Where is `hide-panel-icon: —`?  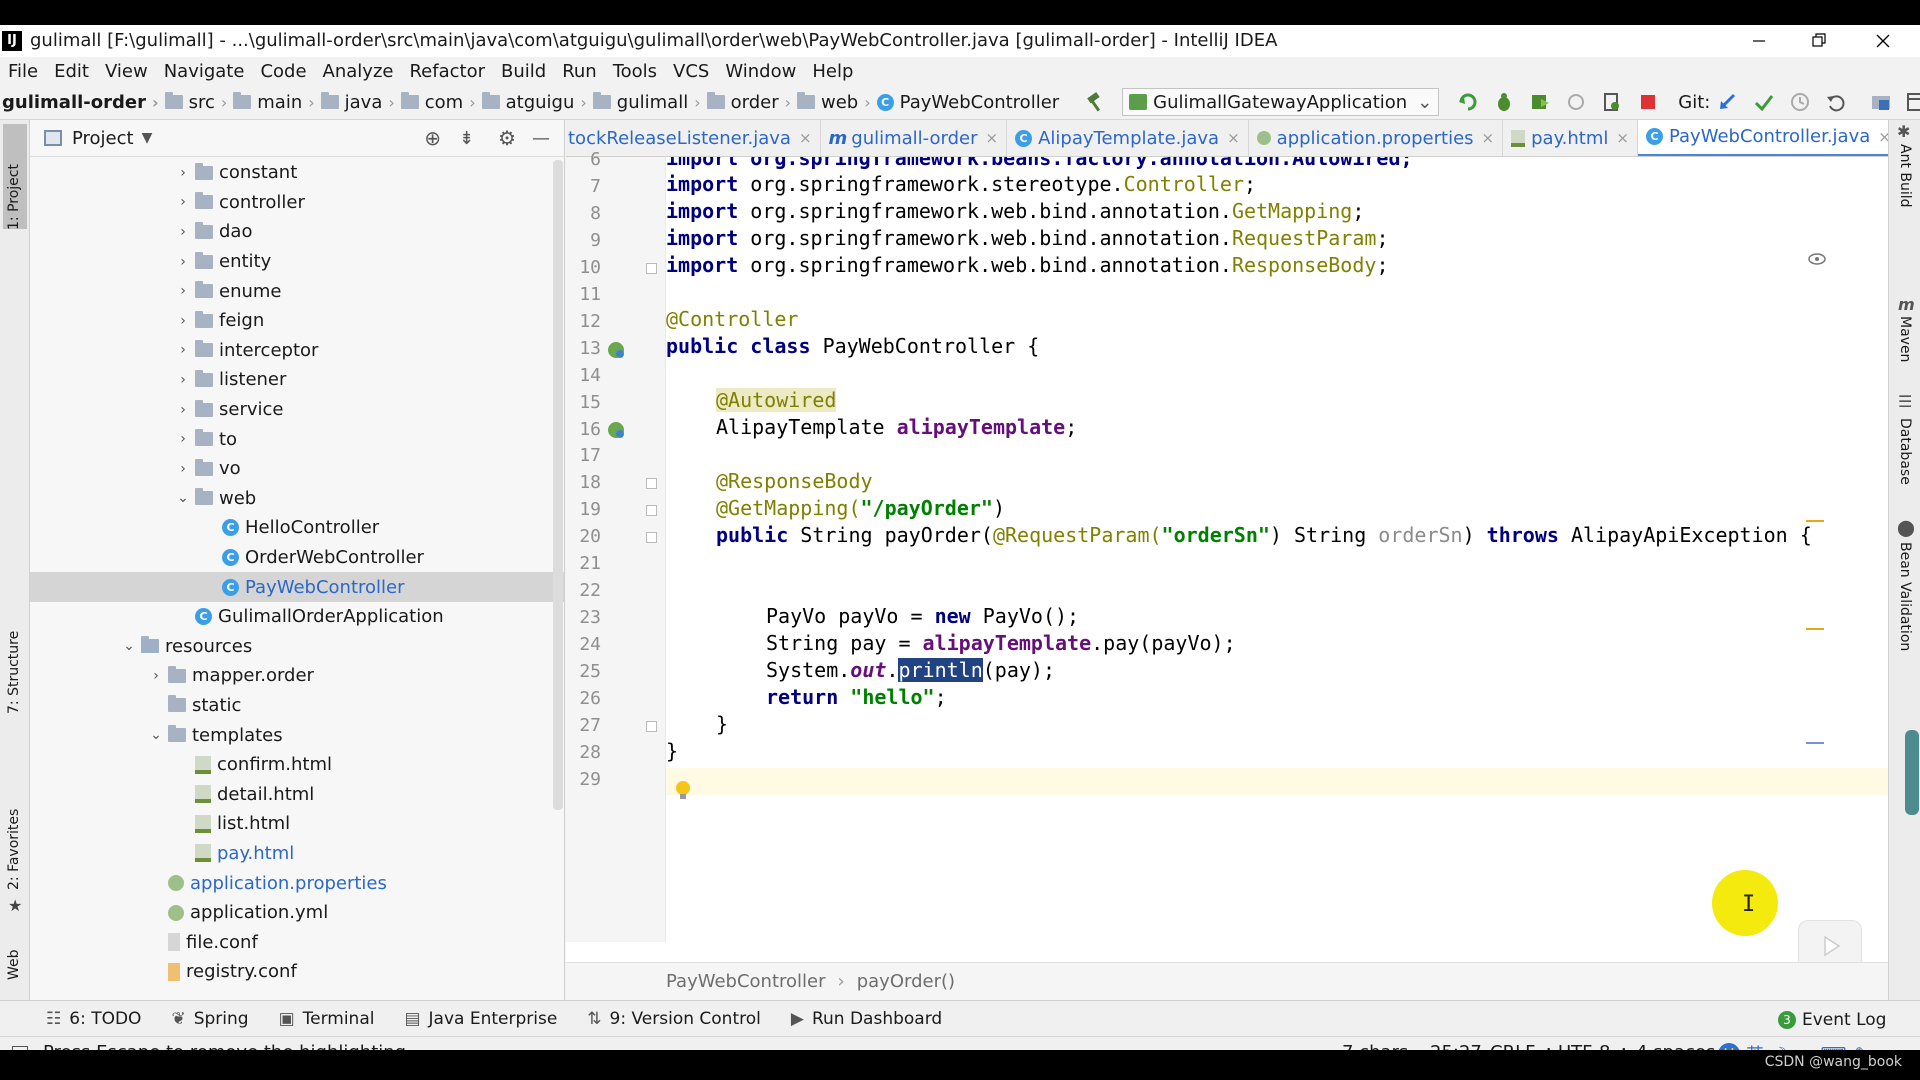 hide-panel-icon: — is located at coordinates (541, 138).